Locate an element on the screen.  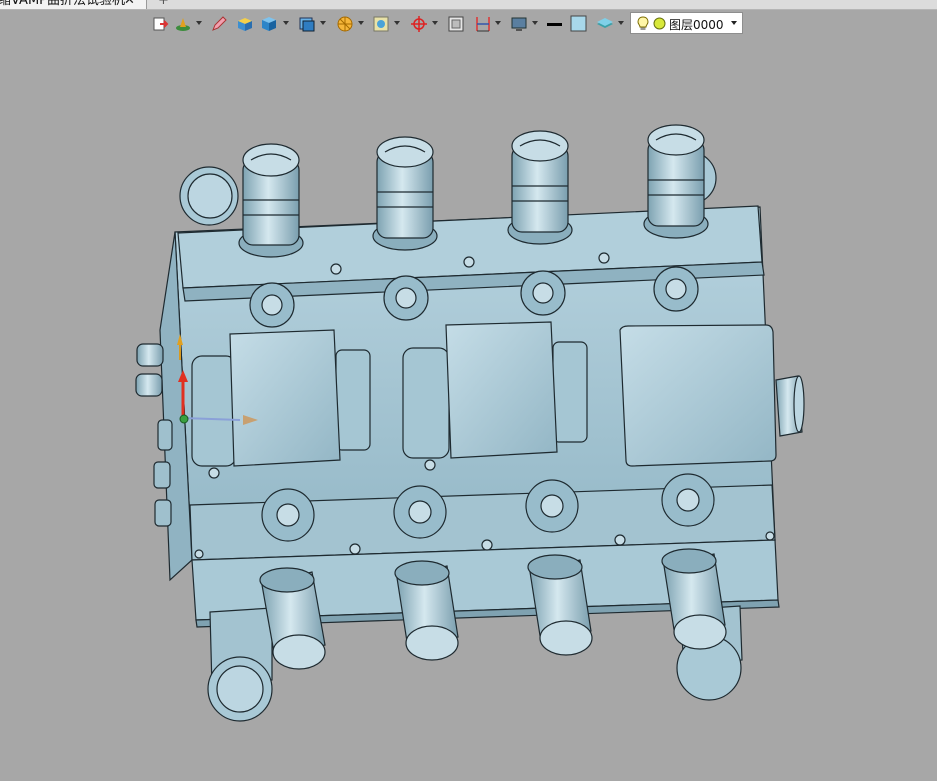
document-tab-strip: 缩VAMP曲折法试验机 ✕ + is located at coordinates (468, 5).